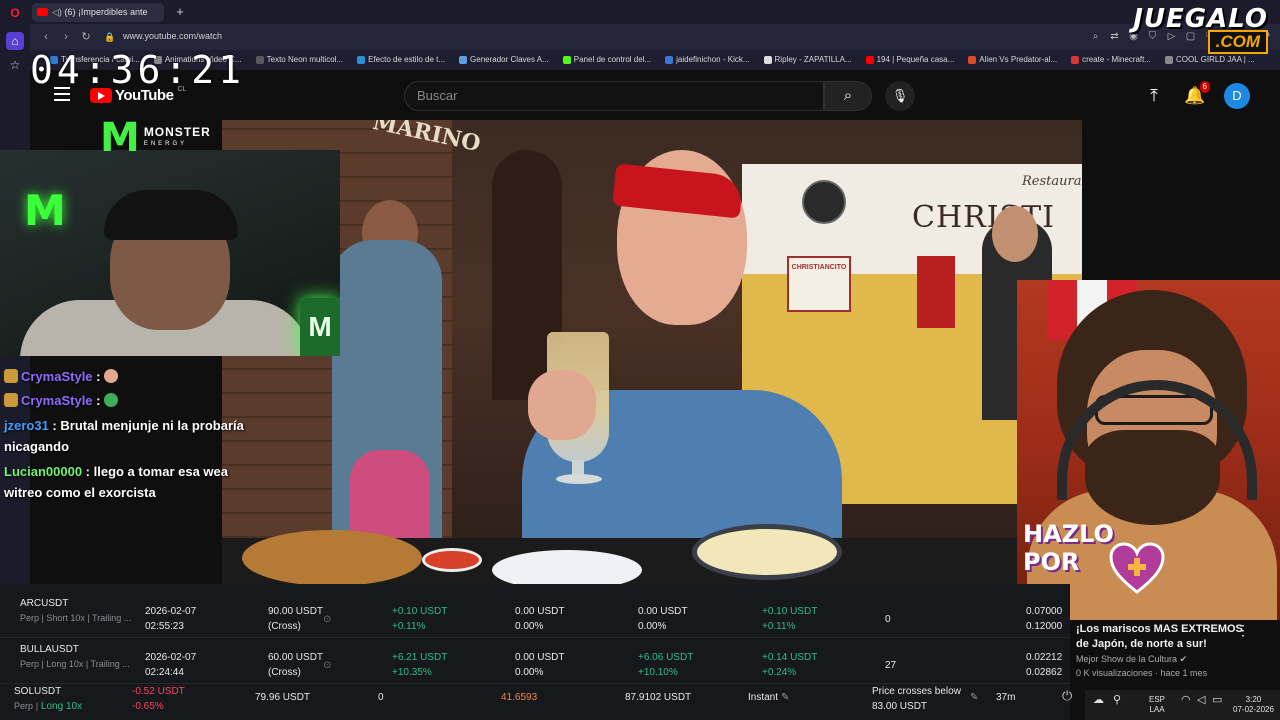 The height and width of the screenshot is (720, 1280). I want to click on windows-taskbar: ☁ ⚲ ESP LAA ◠ ◁ ▭ 3:20 07-02-2026, so click(1182, 705).